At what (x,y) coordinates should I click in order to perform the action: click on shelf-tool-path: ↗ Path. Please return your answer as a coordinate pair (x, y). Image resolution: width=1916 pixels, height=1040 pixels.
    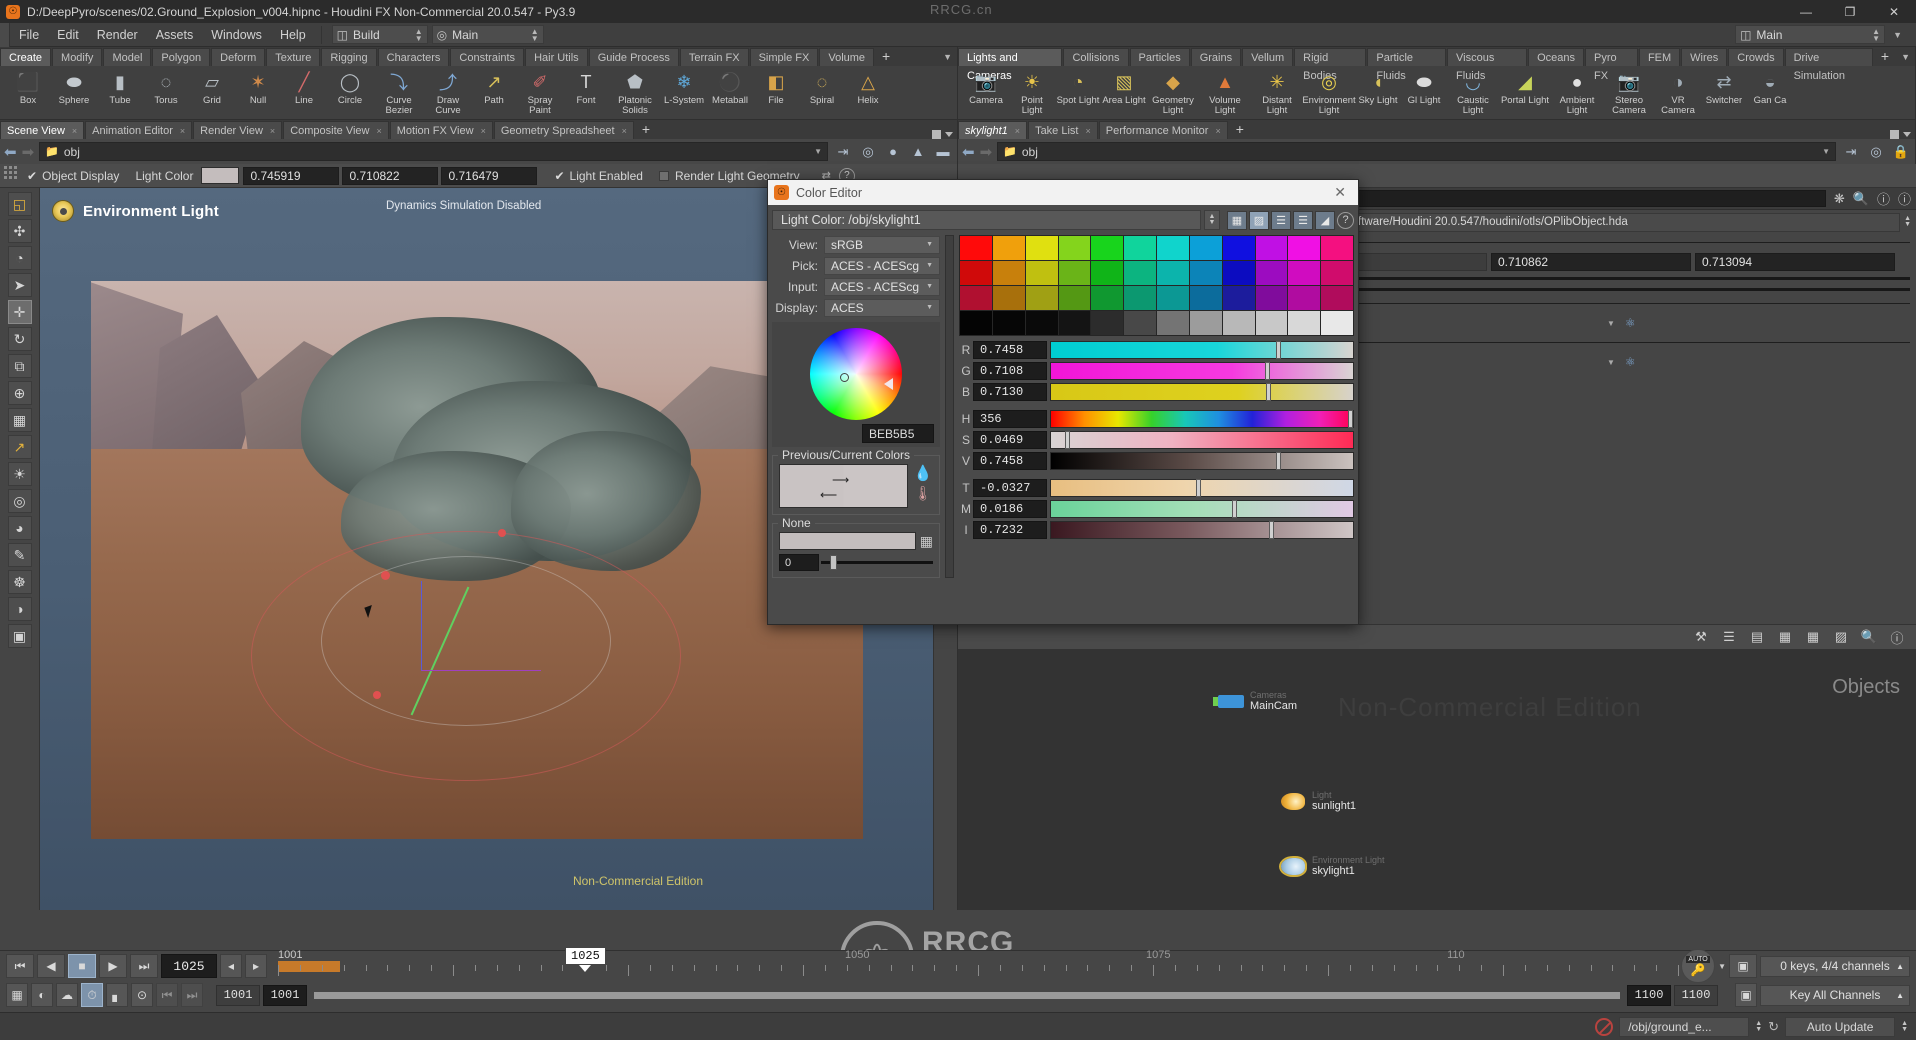
    Looking at the image, I should click on (494, 87).